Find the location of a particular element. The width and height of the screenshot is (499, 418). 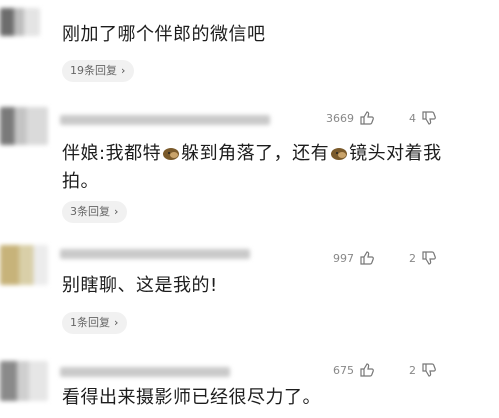

comment-text: 别瞎聊、这是我的! is located at coordinates (140, 285).